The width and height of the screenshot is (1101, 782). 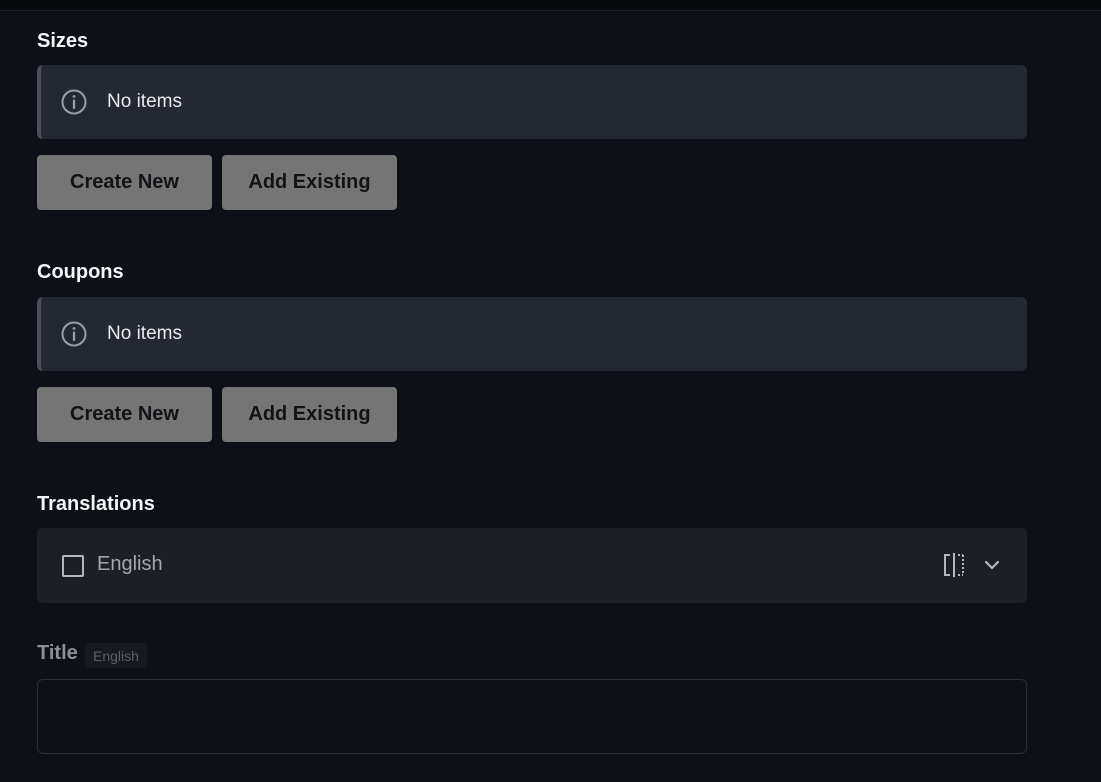 What do you see at coordinates (57, 653) in the screenshot?
I see `title-field-label: Title` at bounding box center [57, 653].